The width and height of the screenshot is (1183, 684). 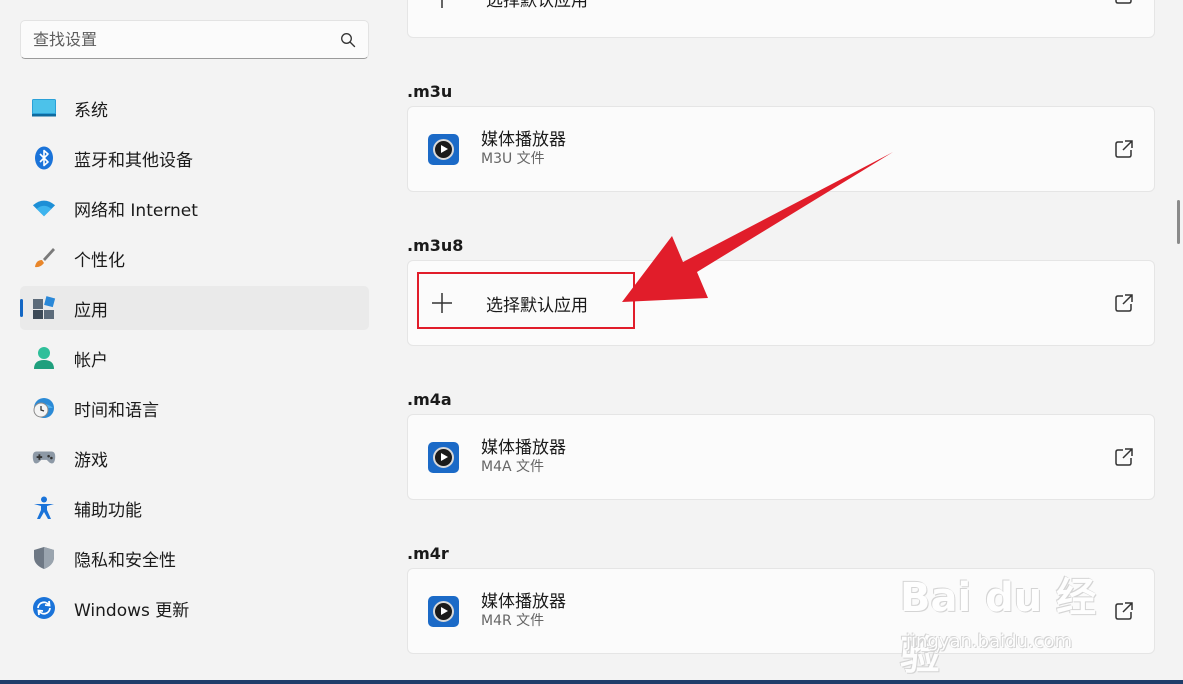 I want to click on shield-icon, so click(x=44, y=558).